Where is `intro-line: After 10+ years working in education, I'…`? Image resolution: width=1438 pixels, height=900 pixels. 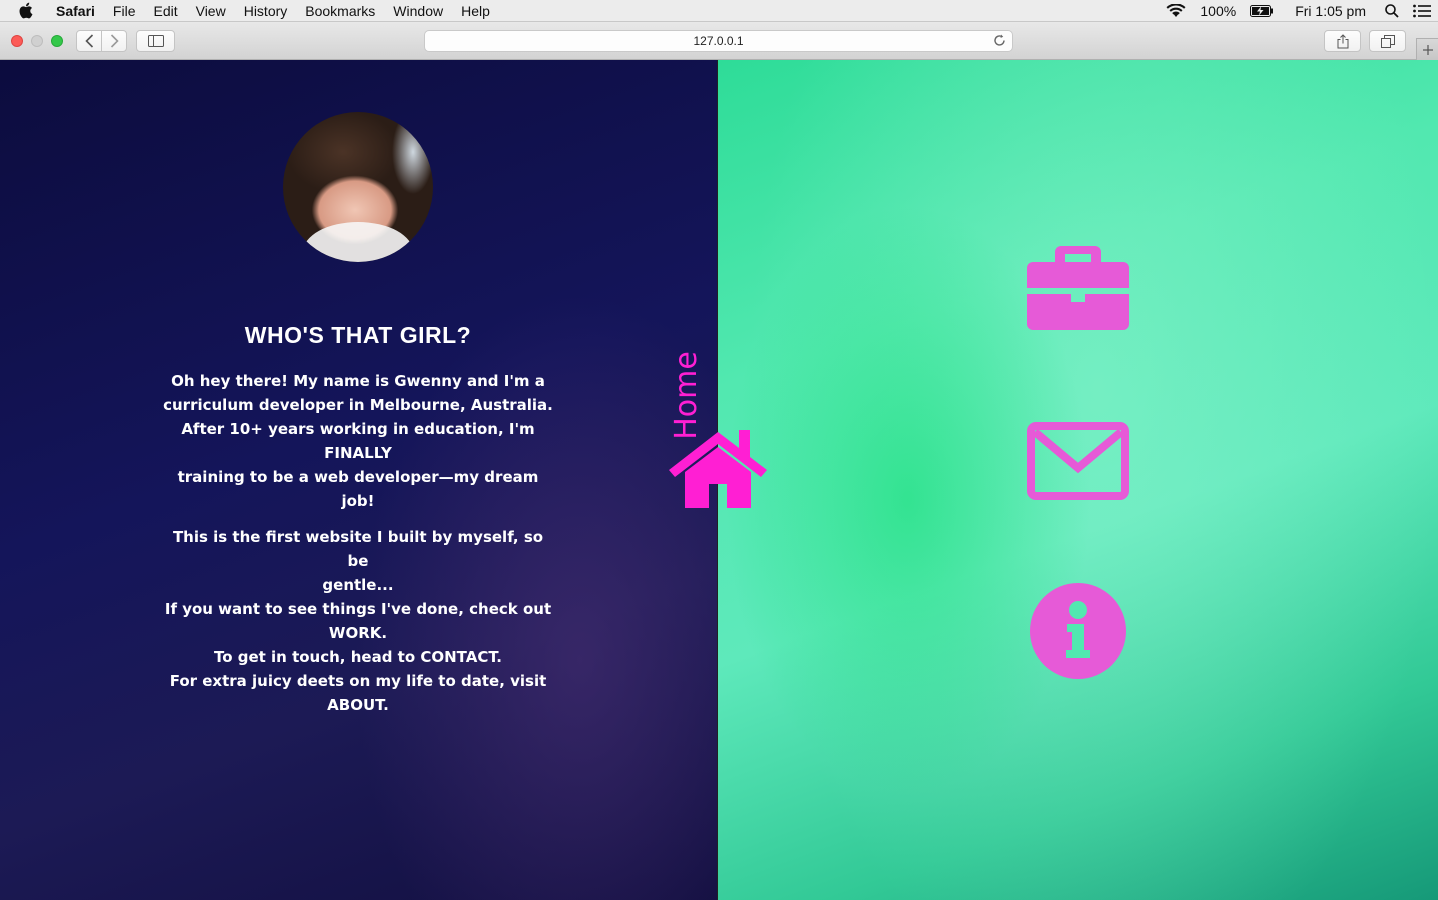
intro-line: After 10+ years working in education, I'… is located at coordinates (358, 441).